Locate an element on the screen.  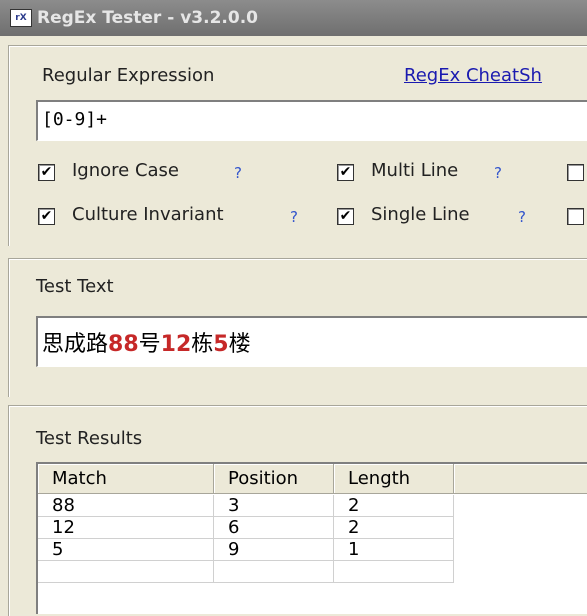
column-header-empty is located at coordinates (520, 479).